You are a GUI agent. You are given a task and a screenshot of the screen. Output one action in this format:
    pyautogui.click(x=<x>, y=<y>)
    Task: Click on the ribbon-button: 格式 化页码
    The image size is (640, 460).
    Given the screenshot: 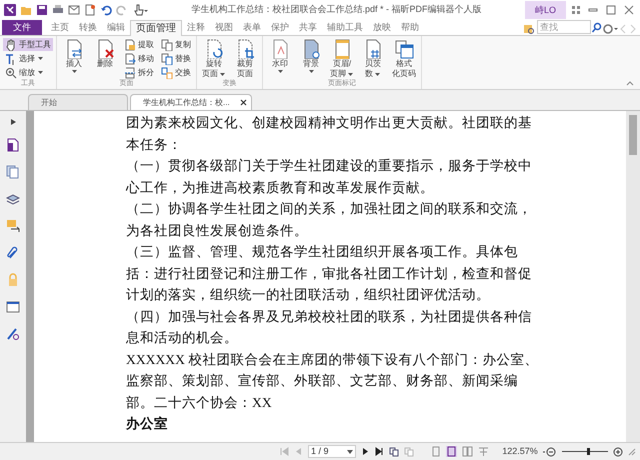 What is the action you would take?
    pyautogui.click(x=404, y=59)
    